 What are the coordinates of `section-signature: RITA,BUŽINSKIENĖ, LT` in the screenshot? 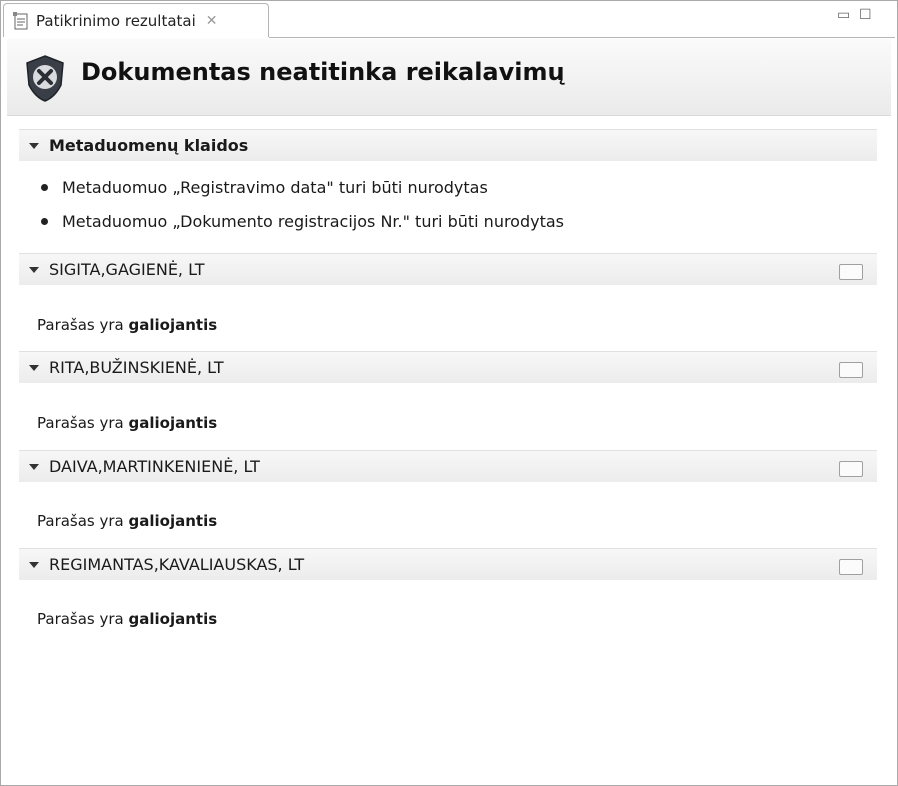 It's located at (448, 367).